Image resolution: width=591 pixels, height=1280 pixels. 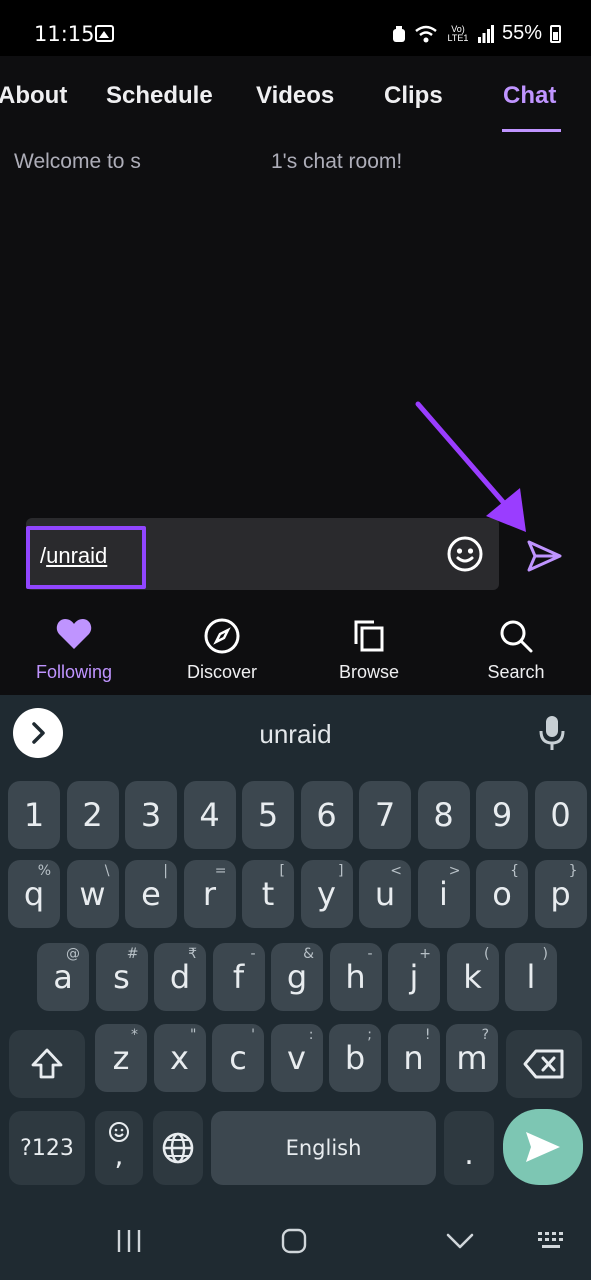 I want to click on shift-icon, so click(x=47, y=1063).